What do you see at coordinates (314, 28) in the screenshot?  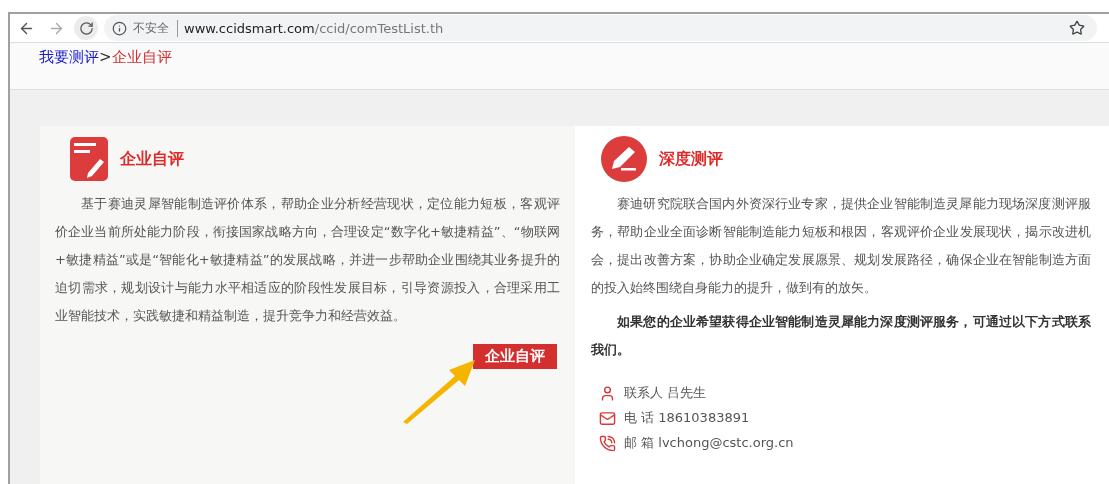 I see `url-text: www.ccidsmart.com/ccid/comTestList.th` at bounding box center [314, 28].